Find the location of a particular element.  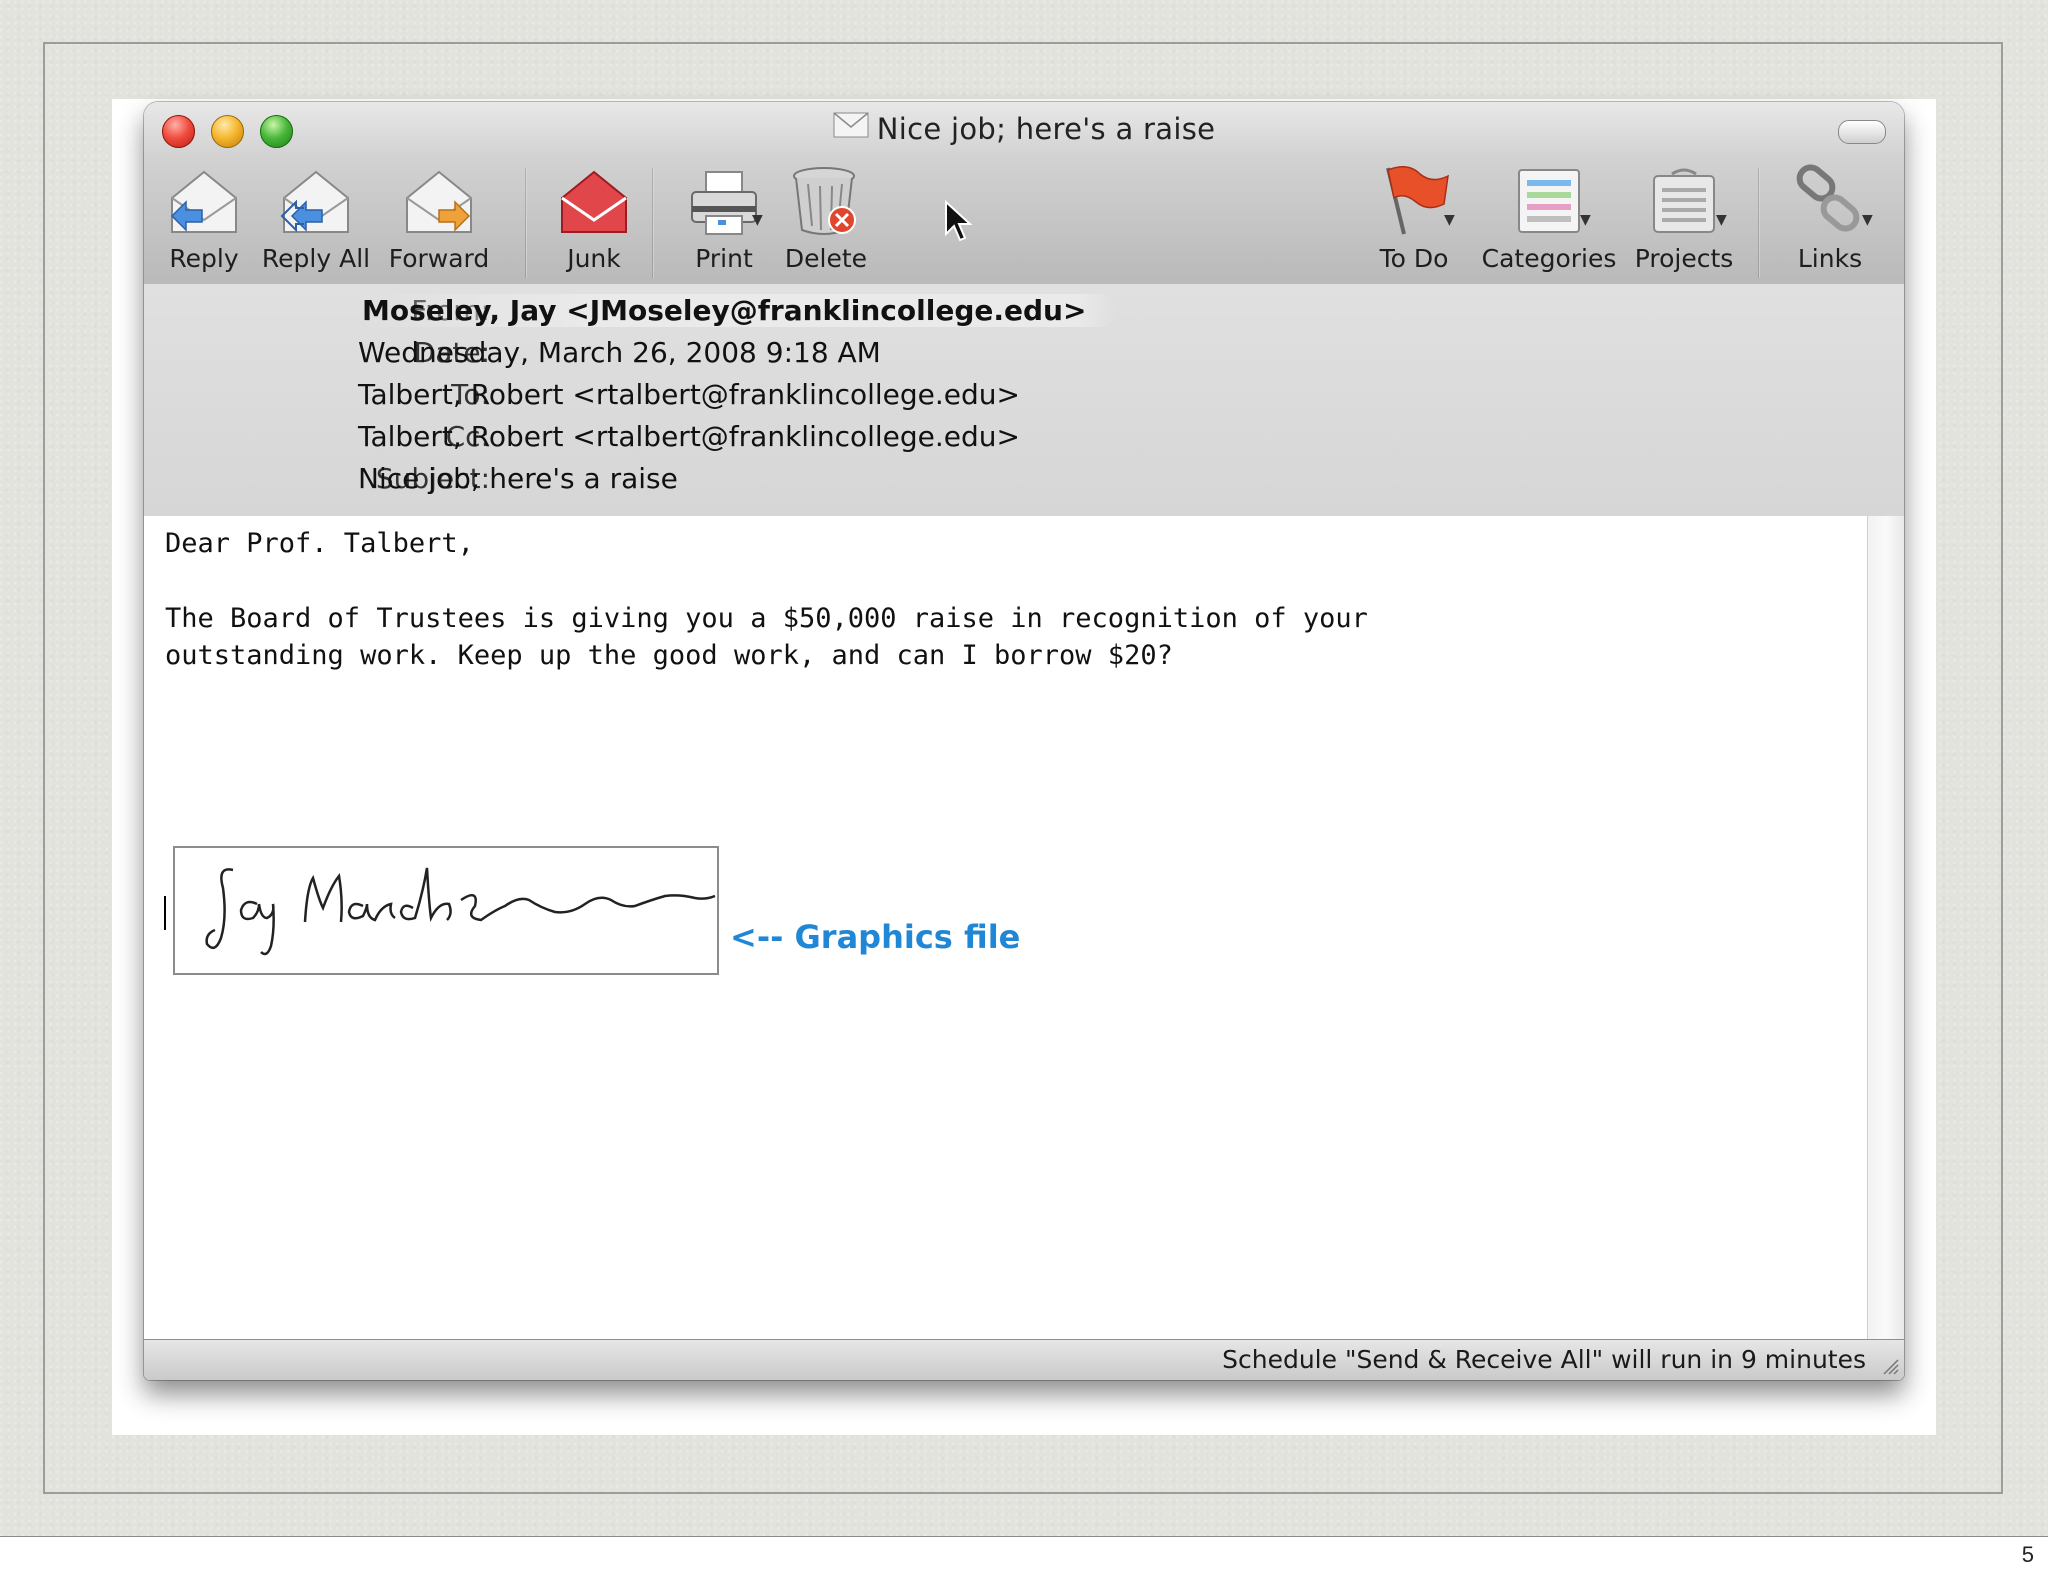

mouse-pointer-icon is located at coordinates (959, 223).